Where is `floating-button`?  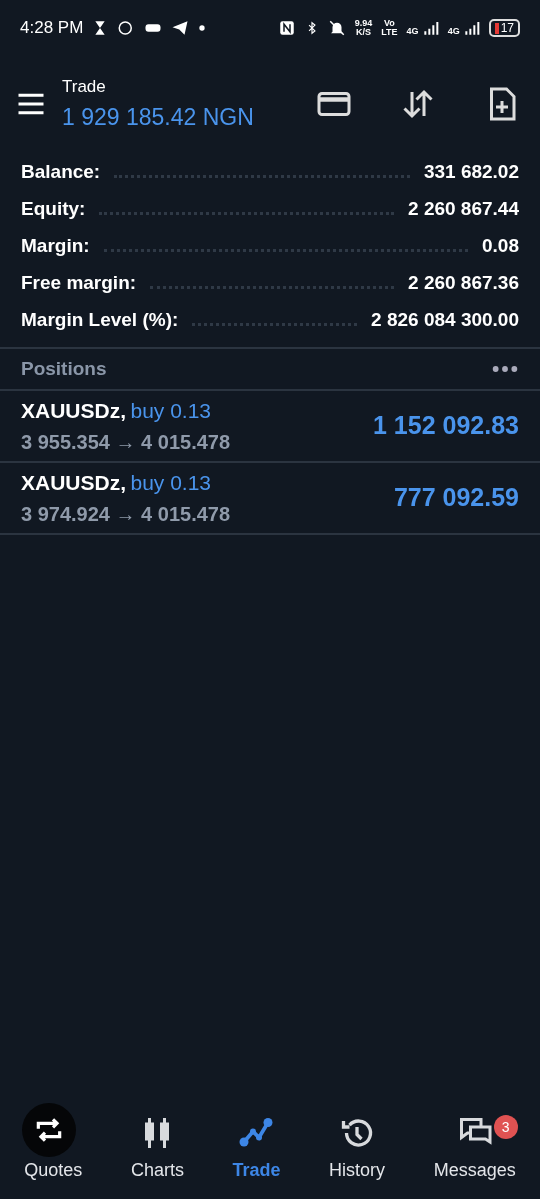 floating-button is located at coordinates (49, 1130).